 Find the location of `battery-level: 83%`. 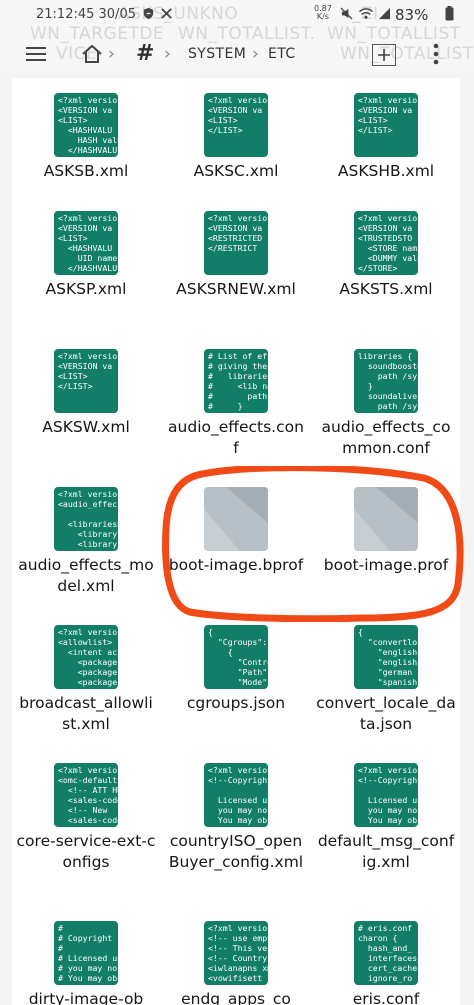

battery-level: 83% is located at coordinates (412, 15).